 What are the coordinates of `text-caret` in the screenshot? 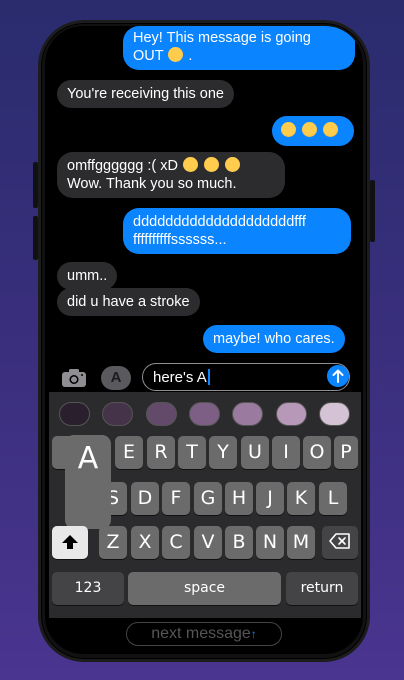 It's located at (208, 377).